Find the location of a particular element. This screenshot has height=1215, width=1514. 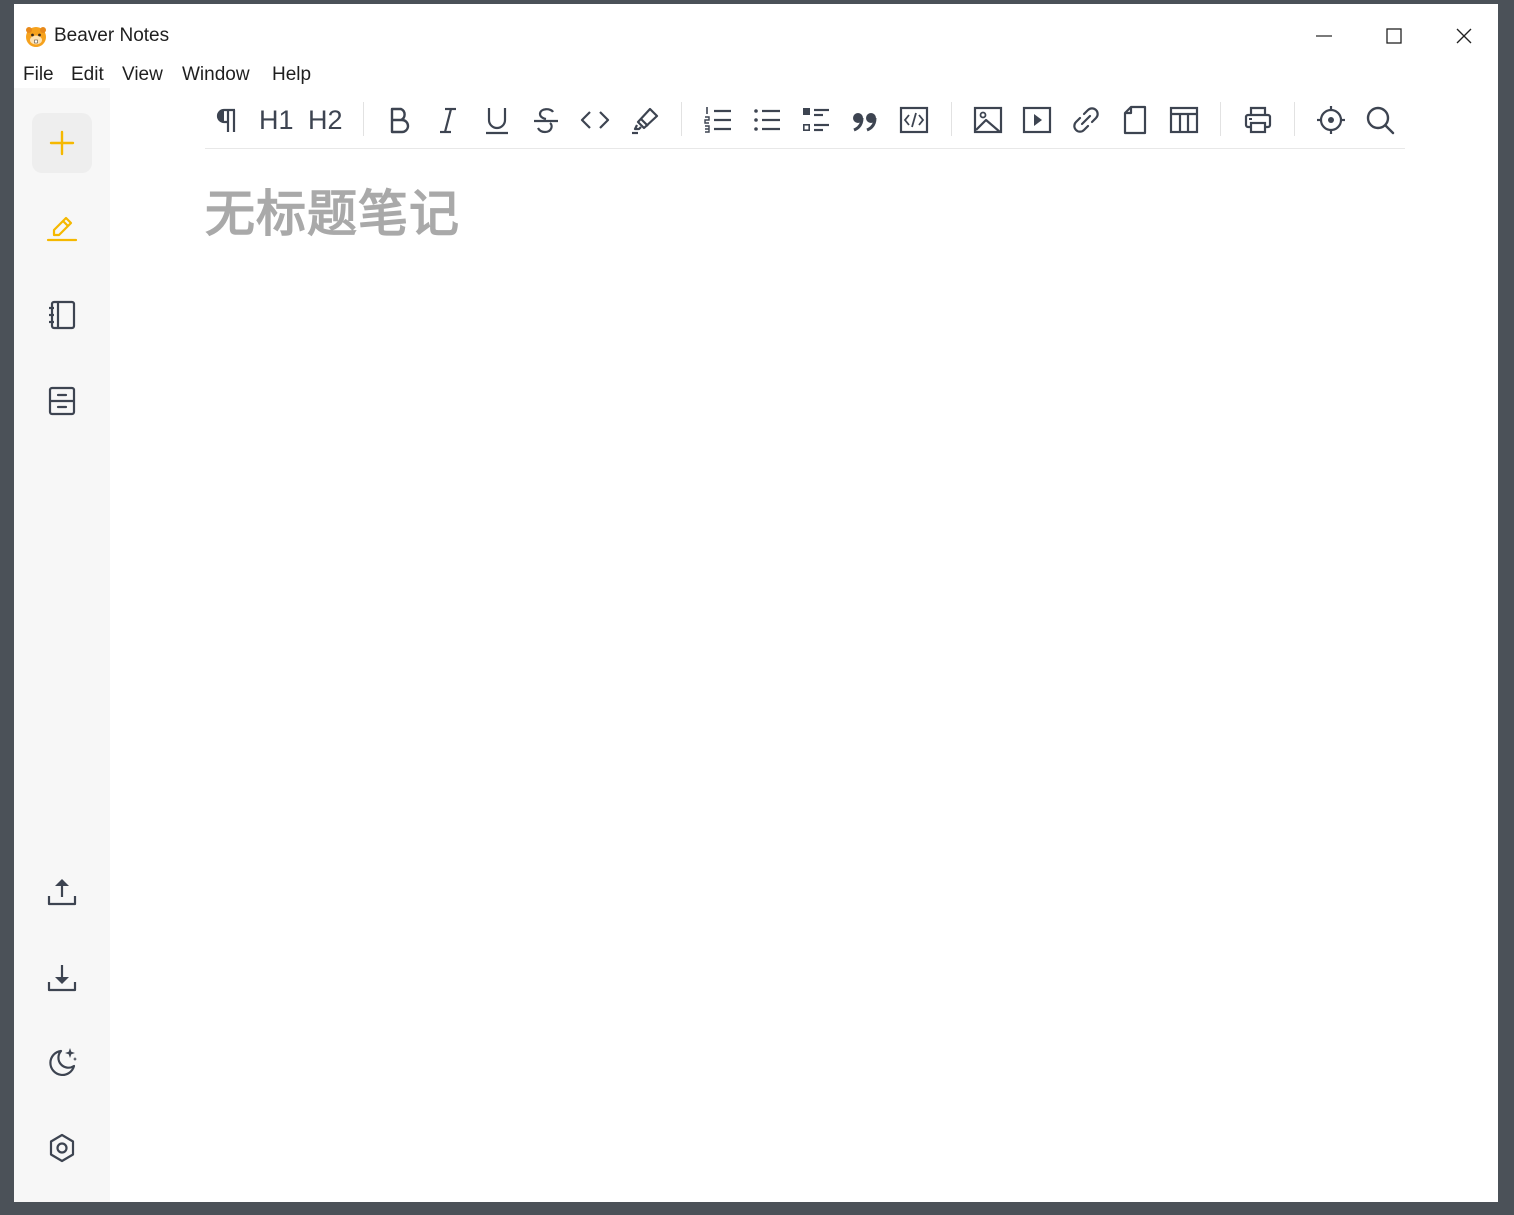

insert-file-button is located at coordinates (1135, 120).